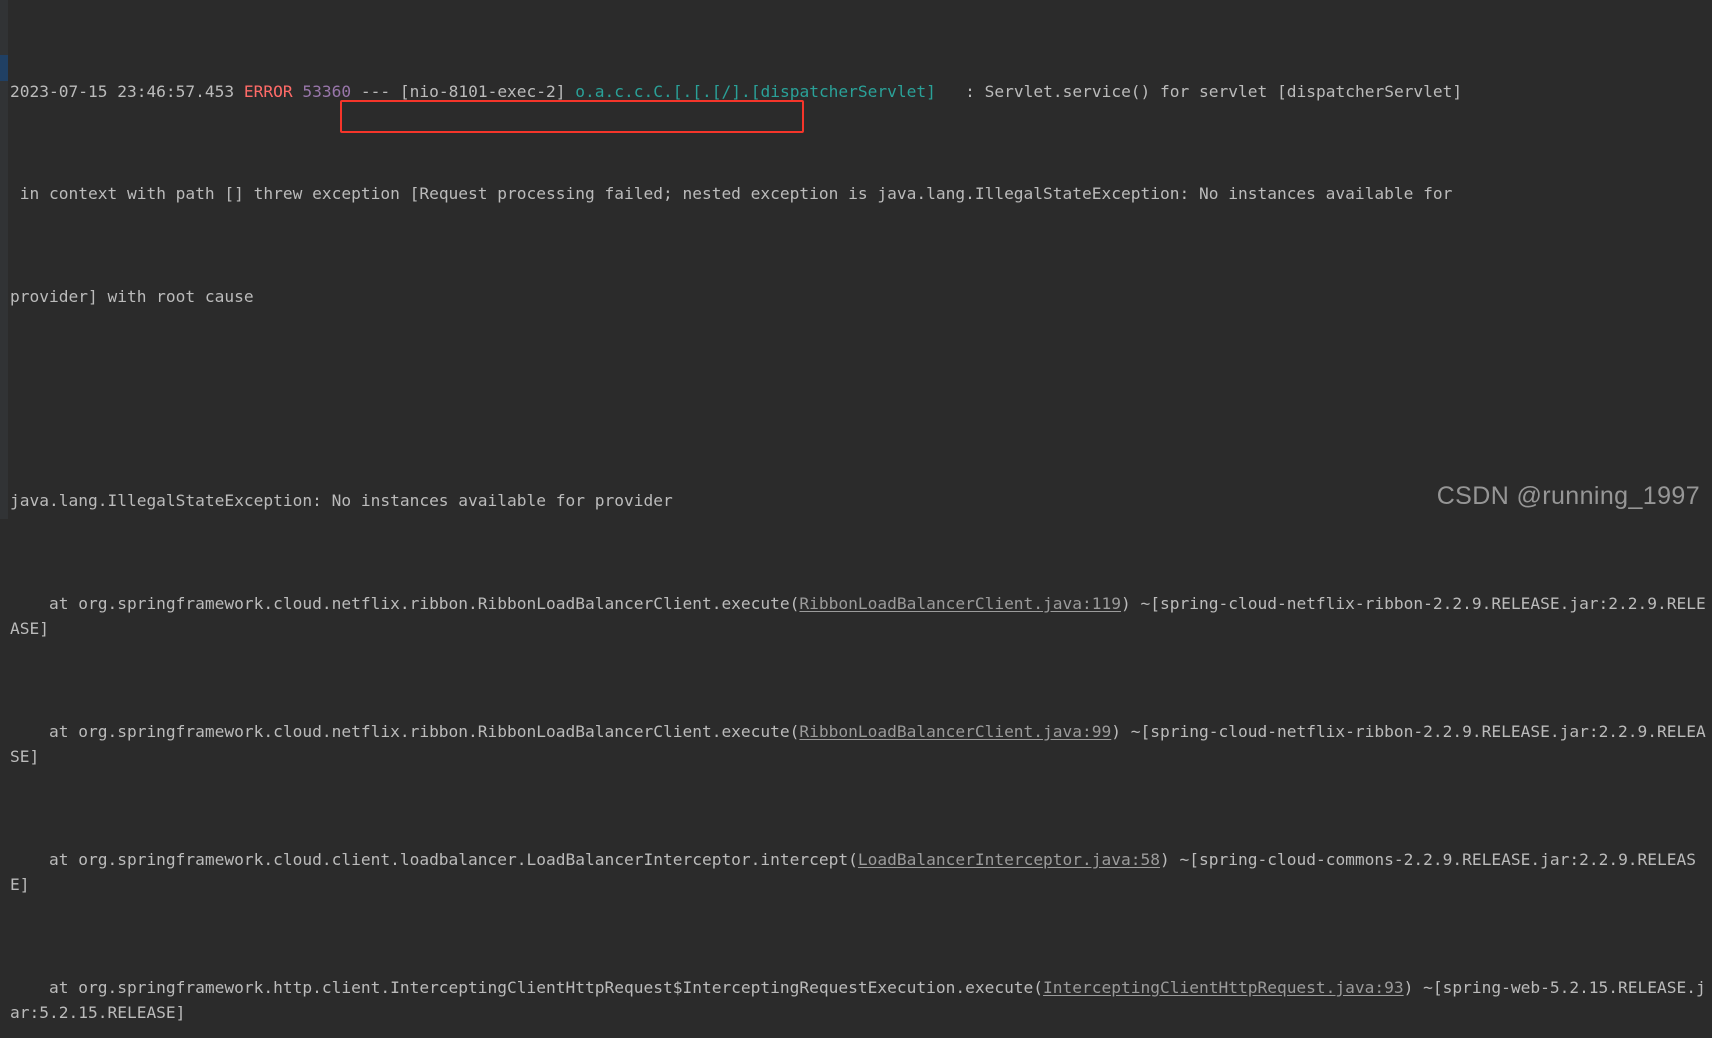 The width and height of the screenshot is (1712, 1038). What do you see at coordinates (502, 501) in the screenshot?
I see `exception-message-highlighted: No instances available for provider` at bounding box center [502, 501].